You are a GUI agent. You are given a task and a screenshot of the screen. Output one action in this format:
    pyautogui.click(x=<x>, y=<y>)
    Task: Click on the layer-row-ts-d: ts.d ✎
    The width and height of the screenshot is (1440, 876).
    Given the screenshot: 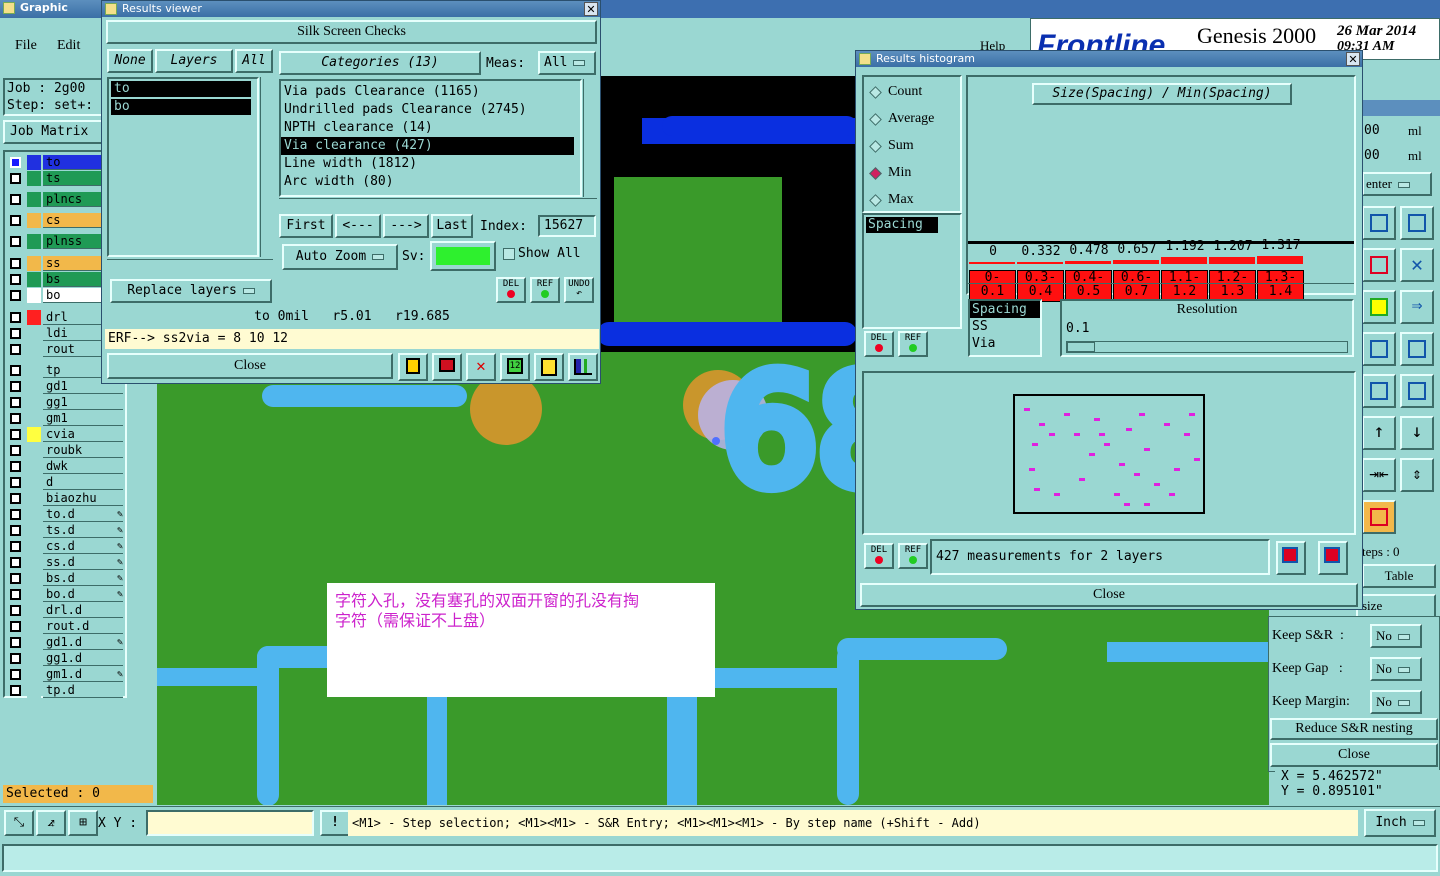 What is the action you would take?
    pyautogui.click(x=65, y=530)
    